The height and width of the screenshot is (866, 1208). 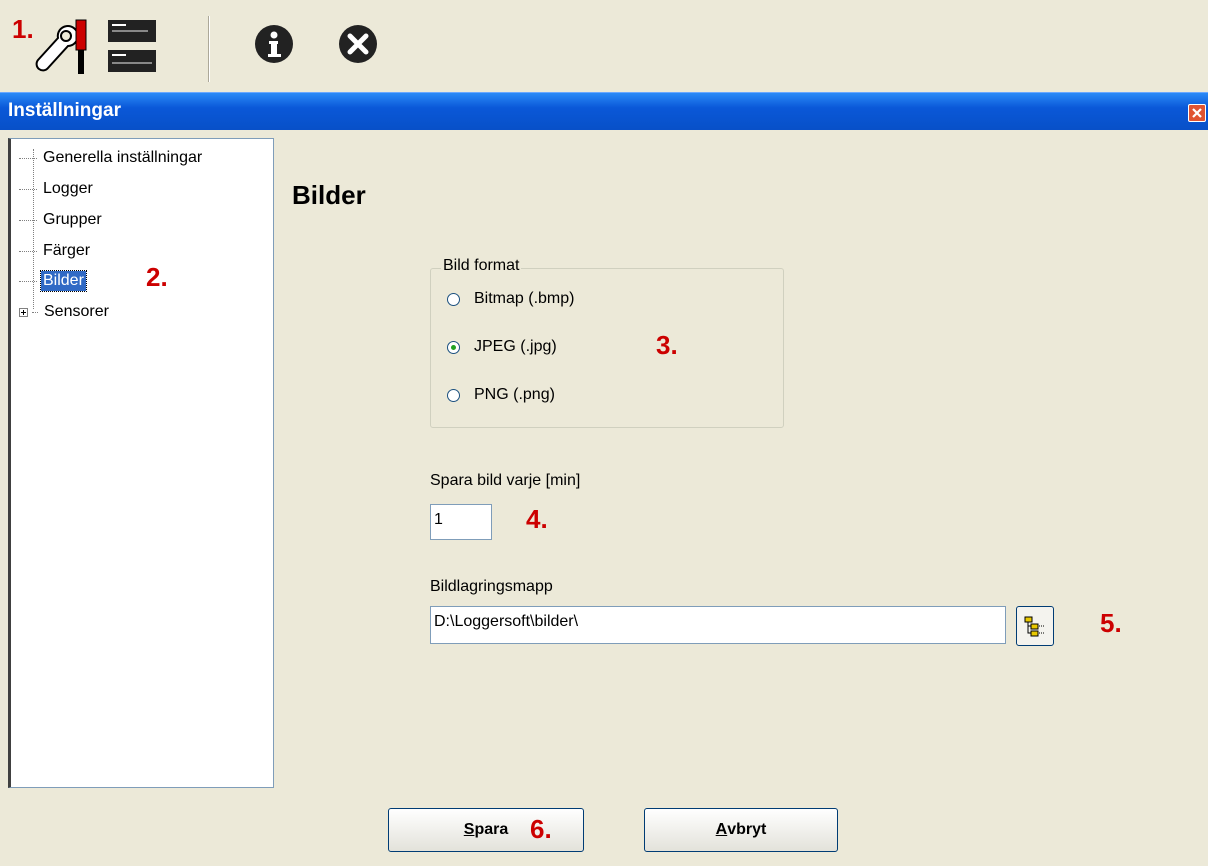 What do you see at coordinates (514, 394) in the screenshot?
I see `radio-label: PNG (.png)` at bounding box center [514, 394].